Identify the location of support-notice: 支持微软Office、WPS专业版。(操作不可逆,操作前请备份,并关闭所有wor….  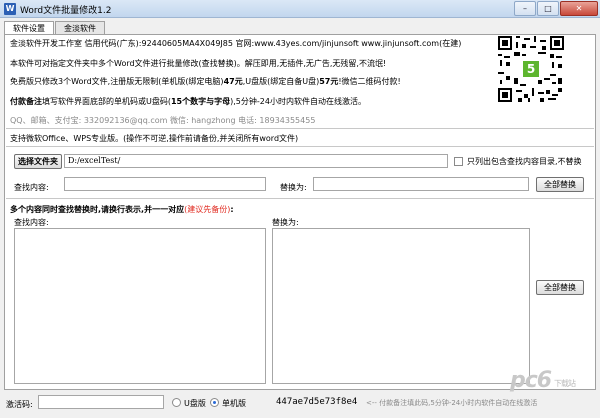
(154, 138).